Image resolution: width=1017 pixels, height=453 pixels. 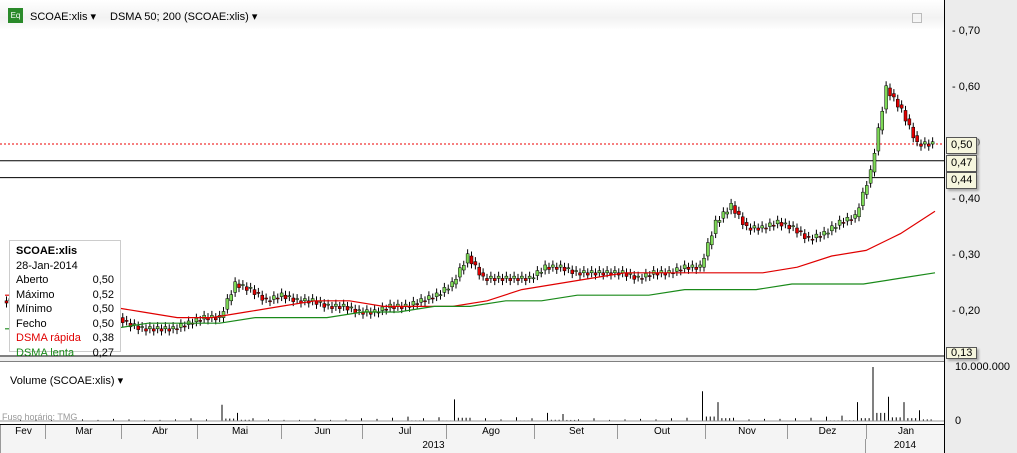 I want to click on legend-value: 0,50, so click(x=103, y=323).